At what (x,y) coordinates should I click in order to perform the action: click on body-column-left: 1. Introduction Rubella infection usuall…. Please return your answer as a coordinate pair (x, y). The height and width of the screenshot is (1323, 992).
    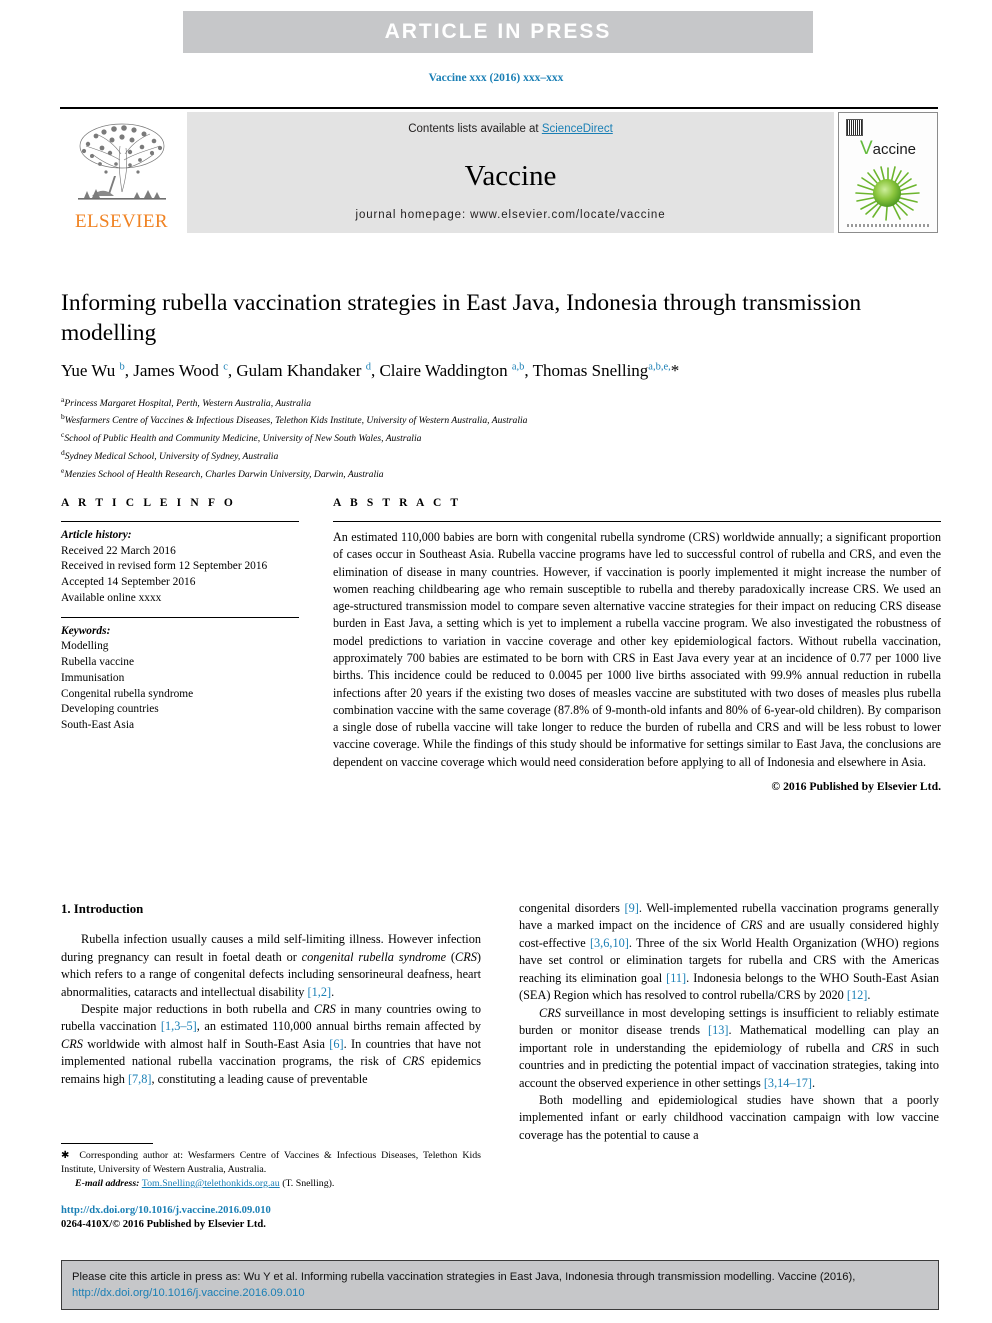
    Looking at the image, I should click on (271, 1044).